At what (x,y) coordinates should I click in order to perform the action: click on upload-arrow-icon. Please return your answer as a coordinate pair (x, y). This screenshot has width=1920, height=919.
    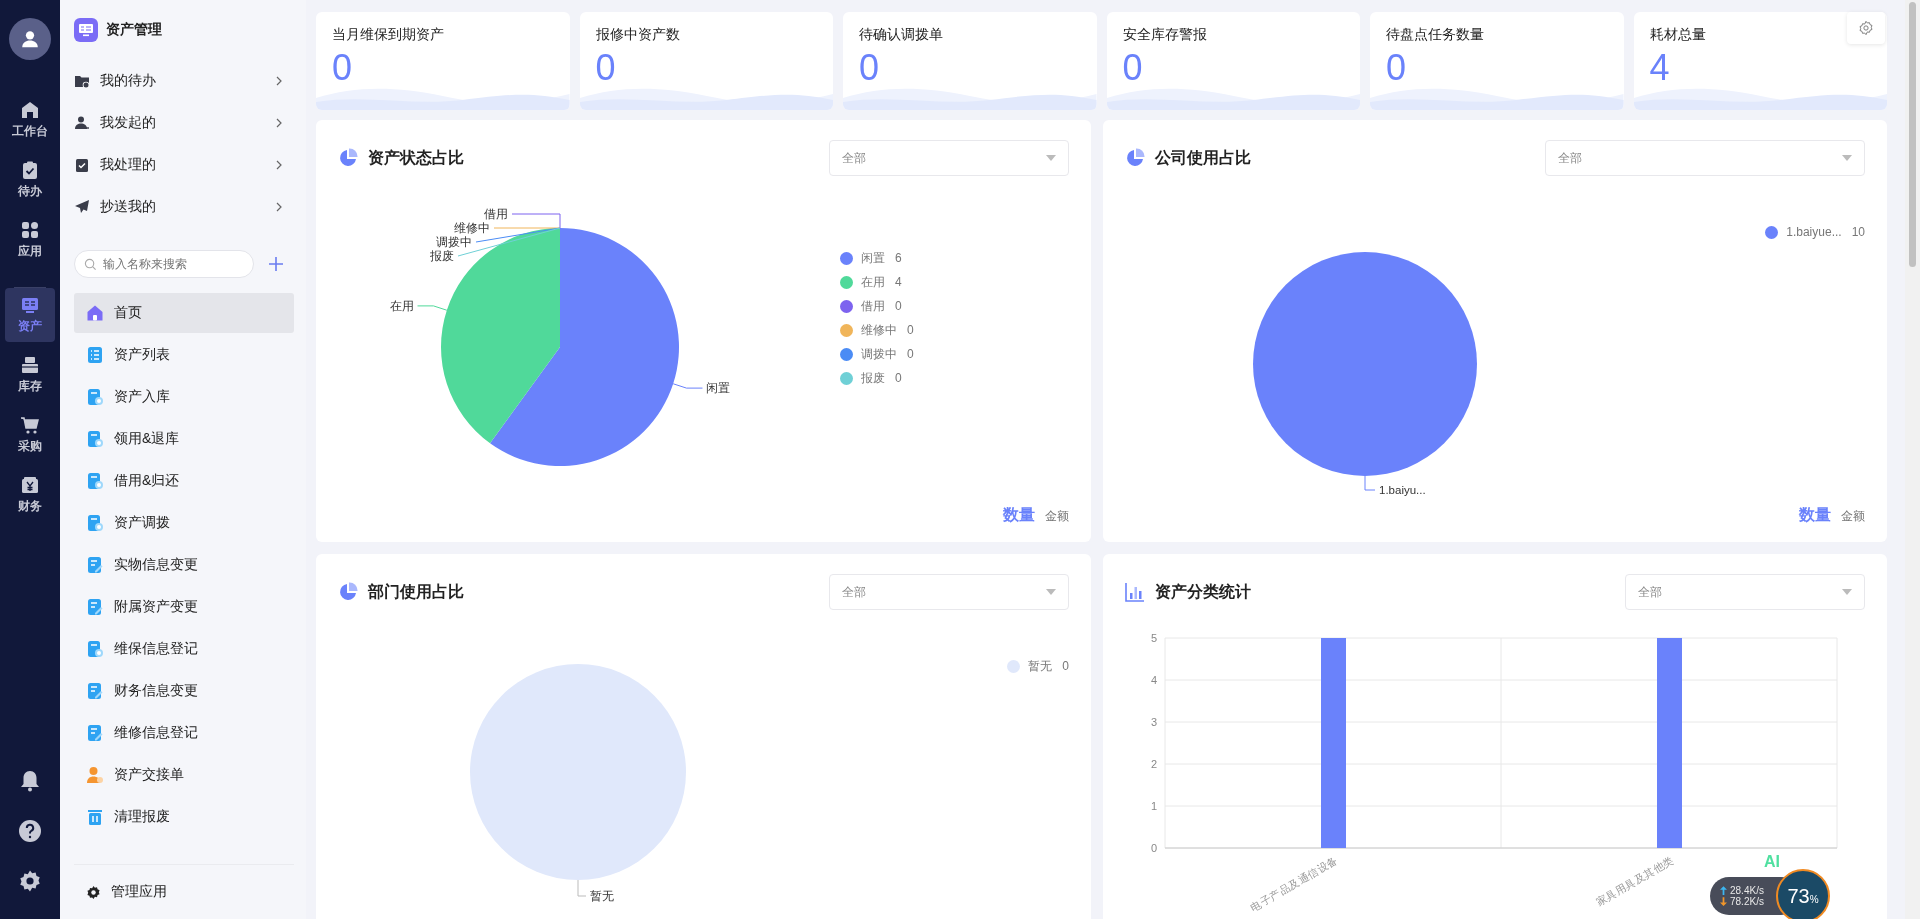
    Looking at the image, I should click on (1723, 890).